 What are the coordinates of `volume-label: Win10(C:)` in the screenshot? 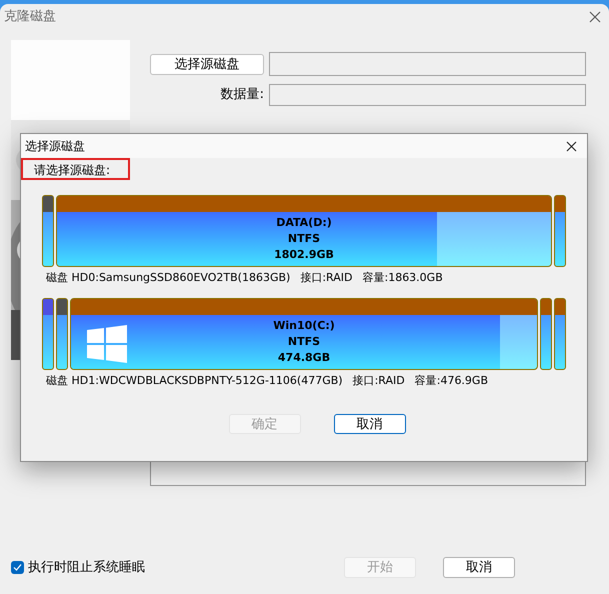 It's located at (304, 326).